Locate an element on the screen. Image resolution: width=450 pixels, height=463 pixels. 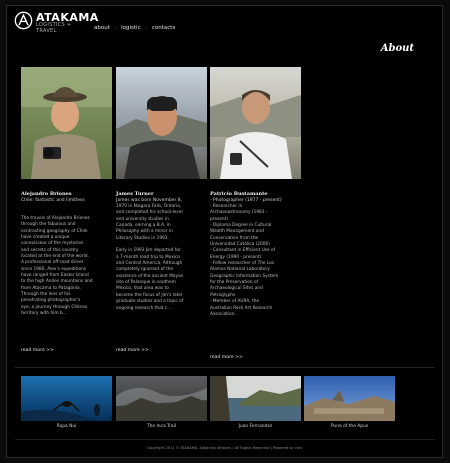
bio-line: - Consultant in Efficient Use of is located at coordinates (243, 251).